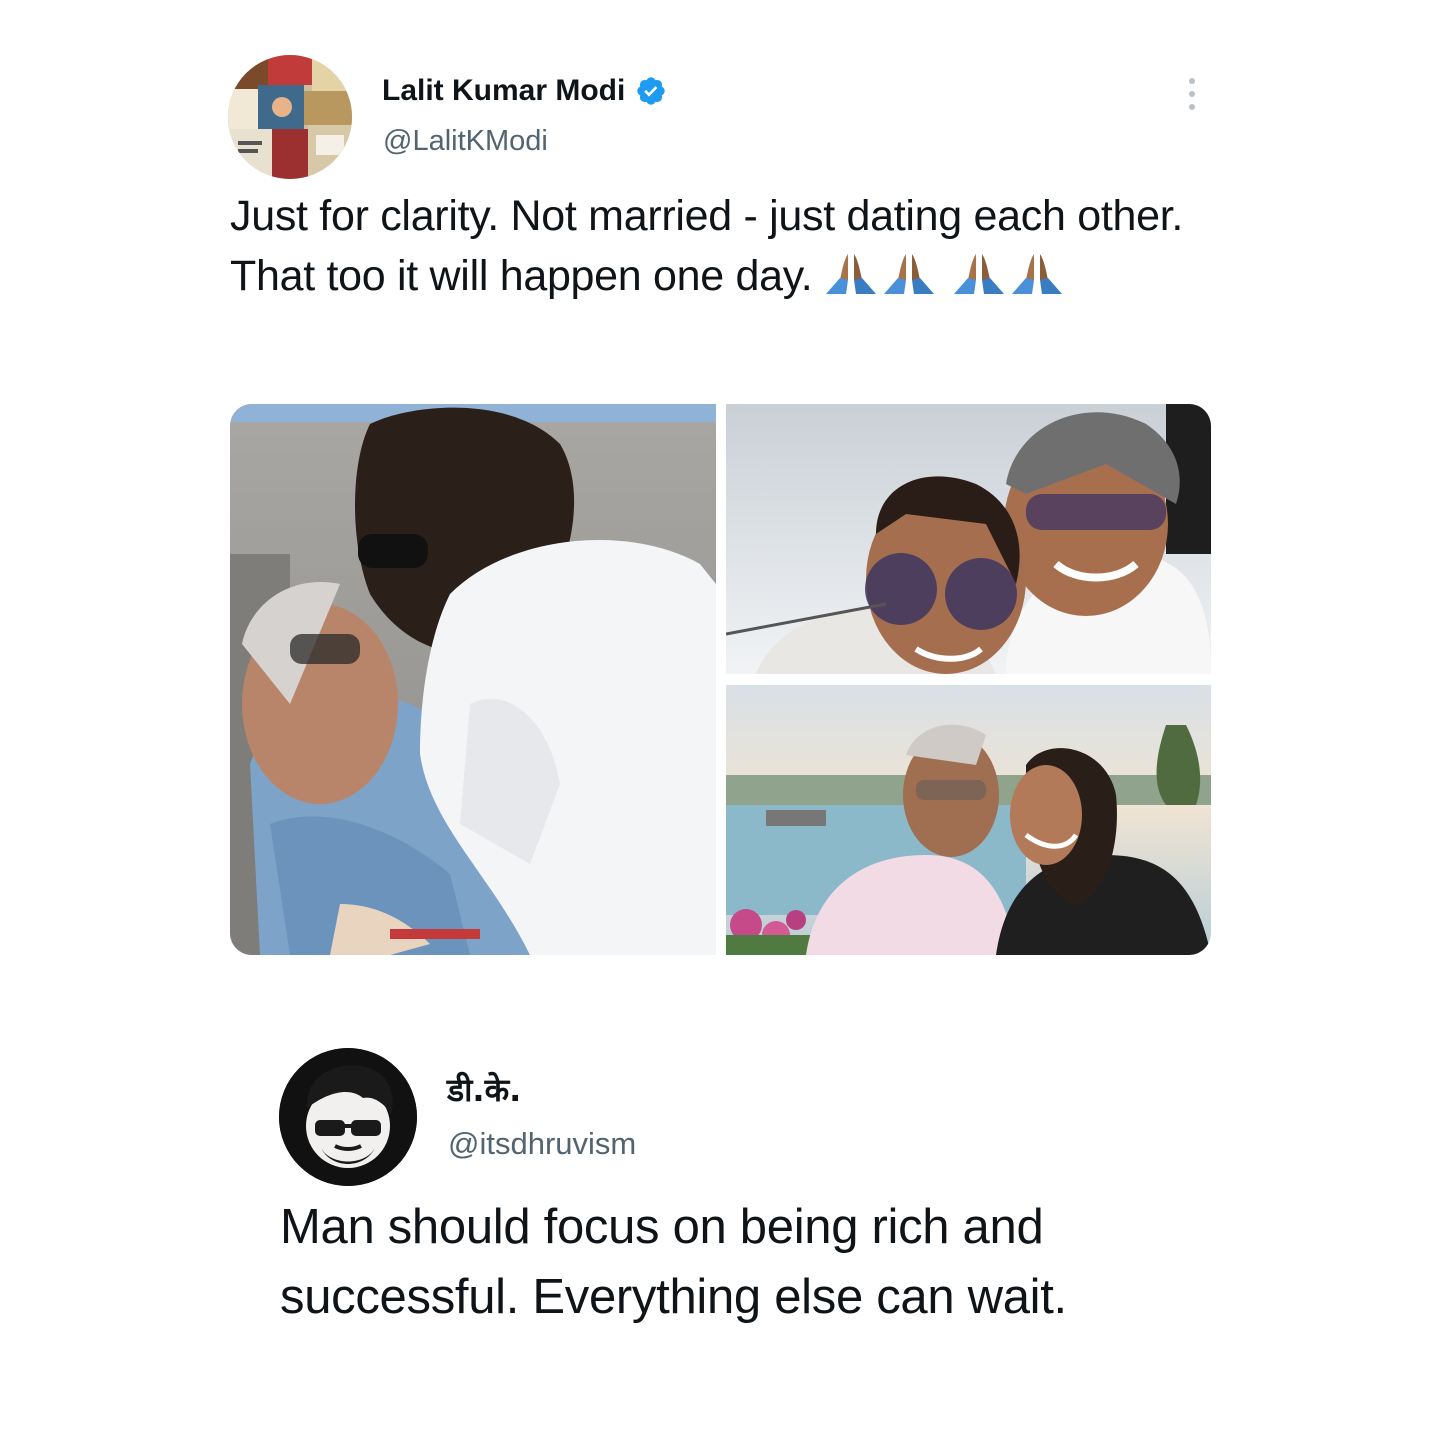 The width and height of the screenshot is (1440, 1440). What do you see at coordinates (542, 1144) in the screenshot?
I see `tweet2-handle: @itsdhruvism` at bounding box center [542, 1144].